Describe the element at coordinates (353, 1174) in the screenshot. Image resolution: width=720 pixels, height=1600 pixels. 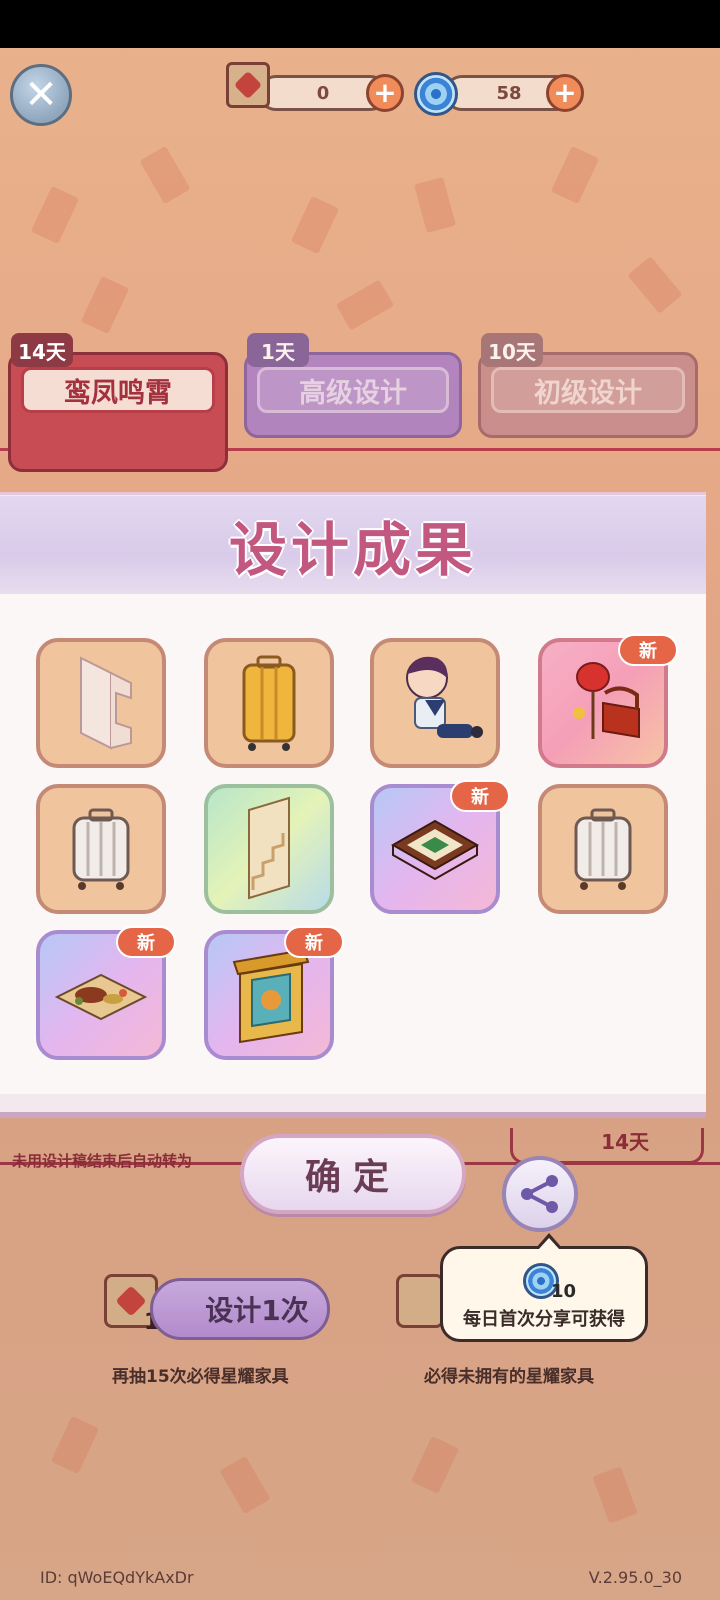
I see `confirm-button: 确定` at that location.